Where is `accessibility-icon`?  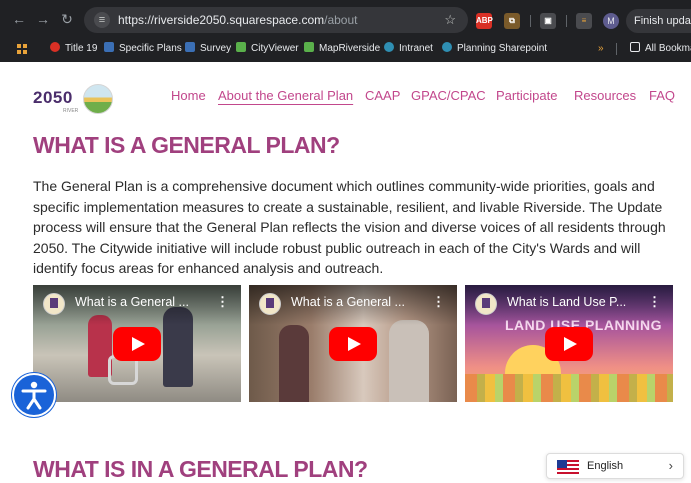
accessibility-icon is located at coordinates (34, 395).